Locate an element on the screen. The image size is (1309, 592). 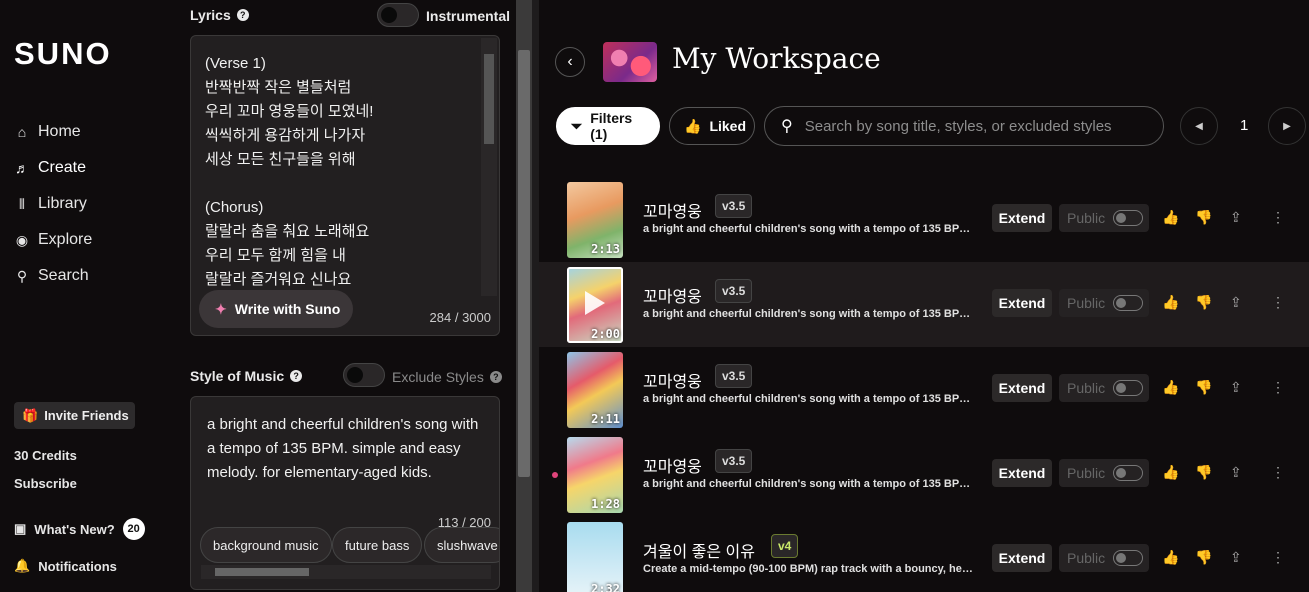
write-with-suno-button: ✦ Write with Suno is located at coordinates (276, 309).